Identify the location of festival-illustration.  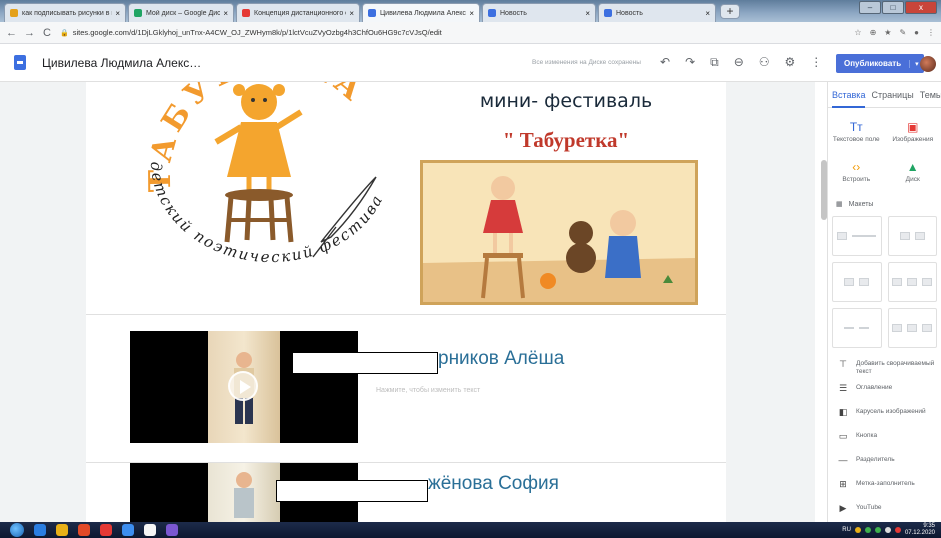
(559, 232).